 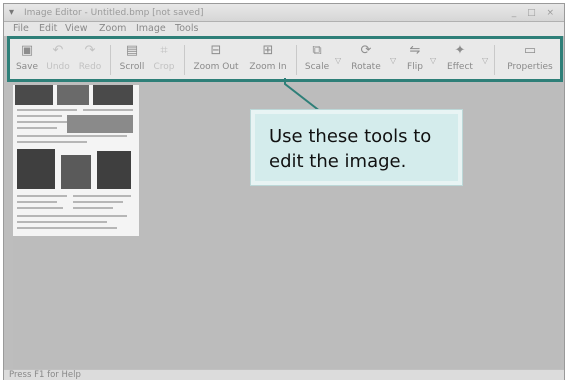 I want to click on undo-button: ↶ Undo, so click(x=58, y=60).